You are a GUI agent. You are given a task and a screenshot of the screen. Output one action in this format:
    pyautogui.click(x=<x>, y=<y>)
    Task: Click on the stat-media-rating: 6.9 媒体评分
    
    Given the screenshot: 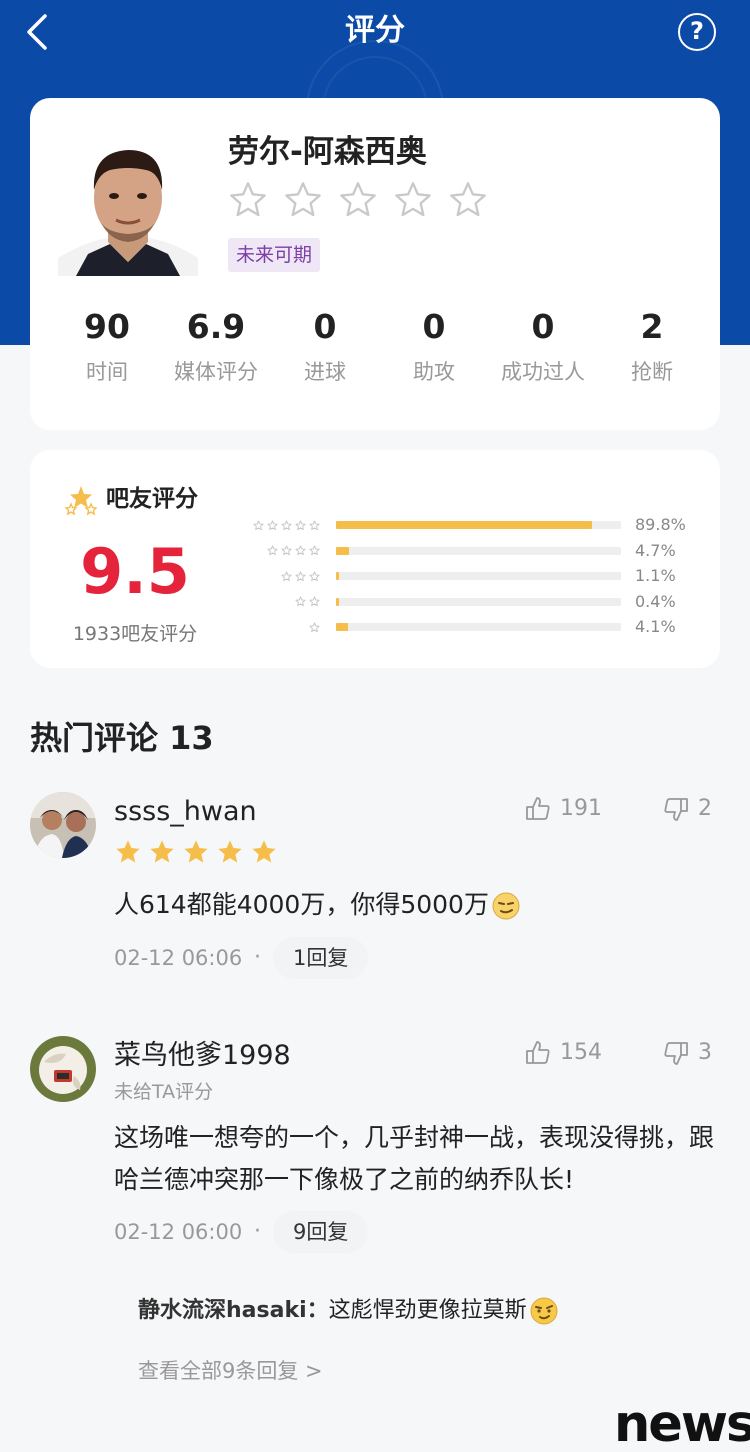 What is the action you would take?
    pyautogui.click(x=216, y=345)
    